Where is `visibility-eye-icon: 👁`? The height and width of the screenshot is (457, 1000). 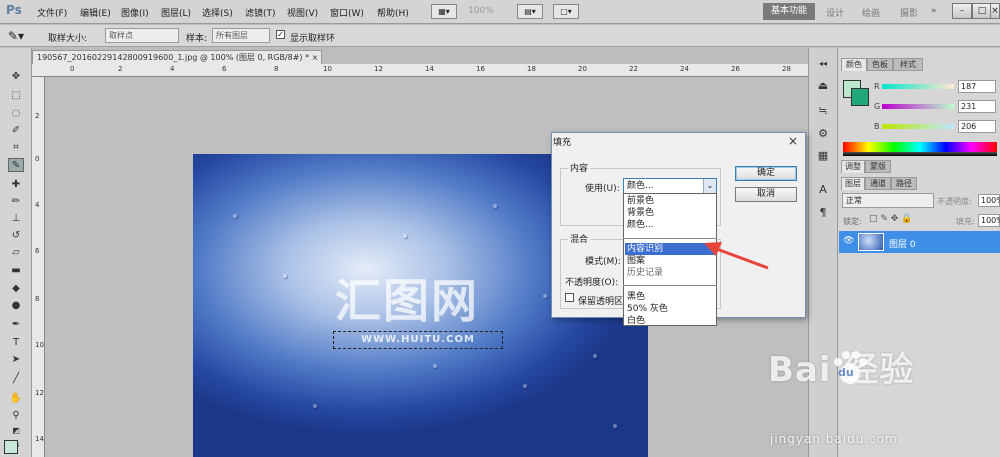
visibility-eye-icon: 👁 is located at coordinates (848, 241).